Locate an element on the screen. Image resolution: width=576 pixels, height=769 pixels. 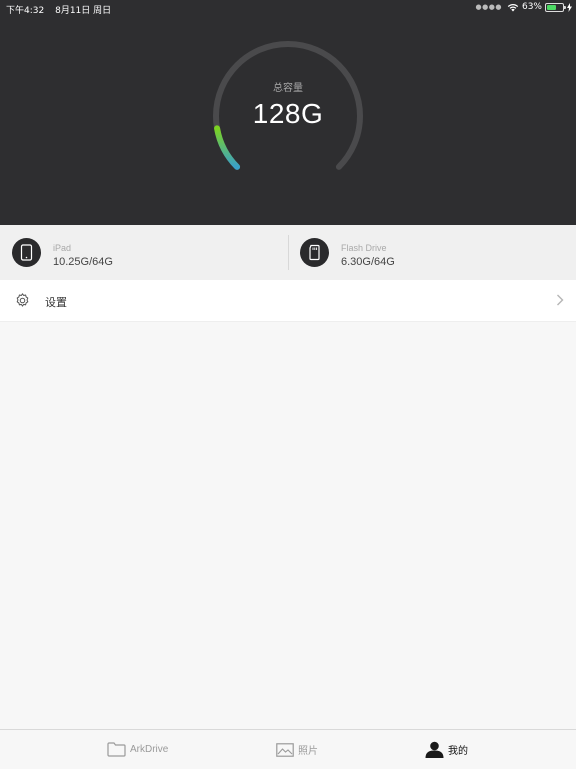
total-capacity-label: 总容量 is located at coordinates (288, 88).